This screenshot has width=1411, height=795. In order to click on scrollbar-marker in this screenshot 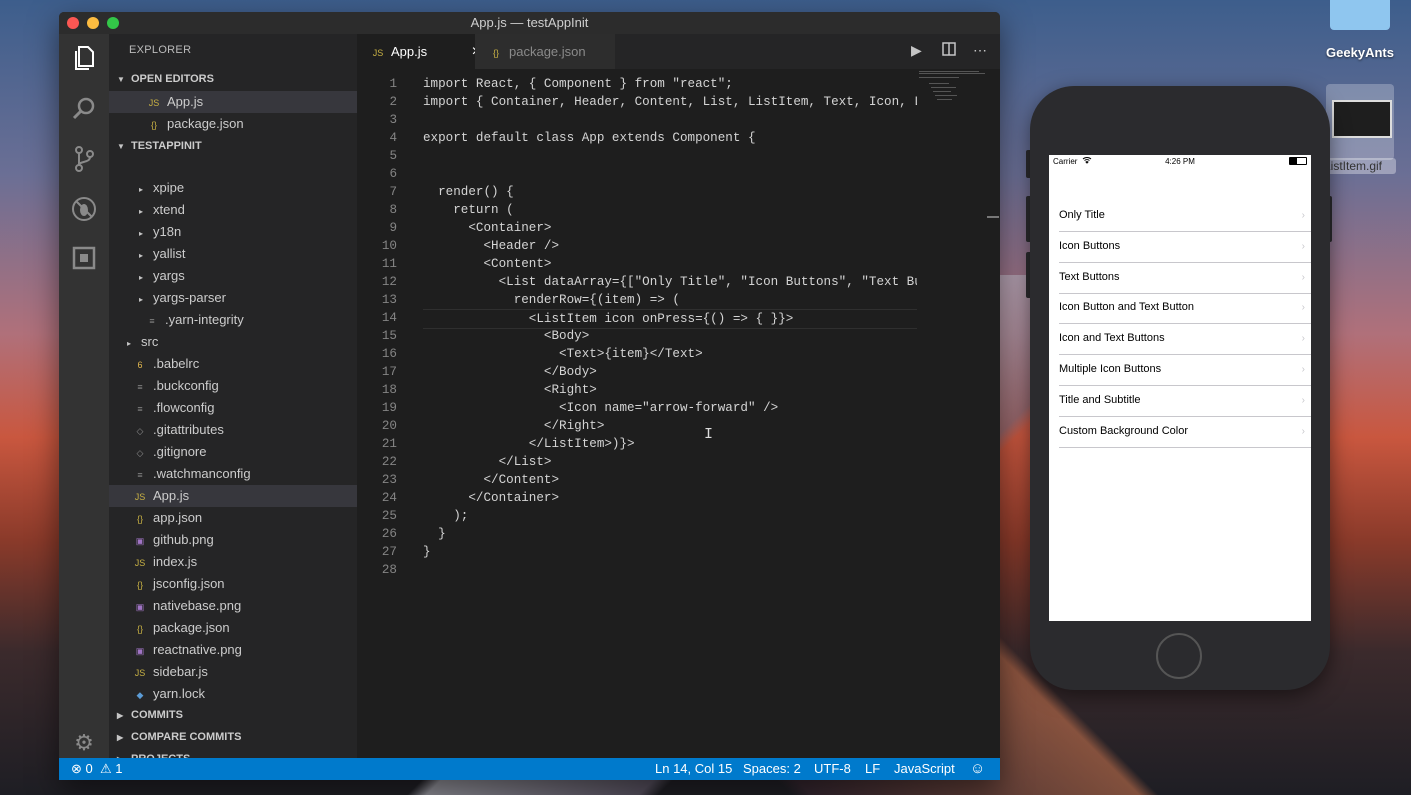, I will do `click(993, 217)`.